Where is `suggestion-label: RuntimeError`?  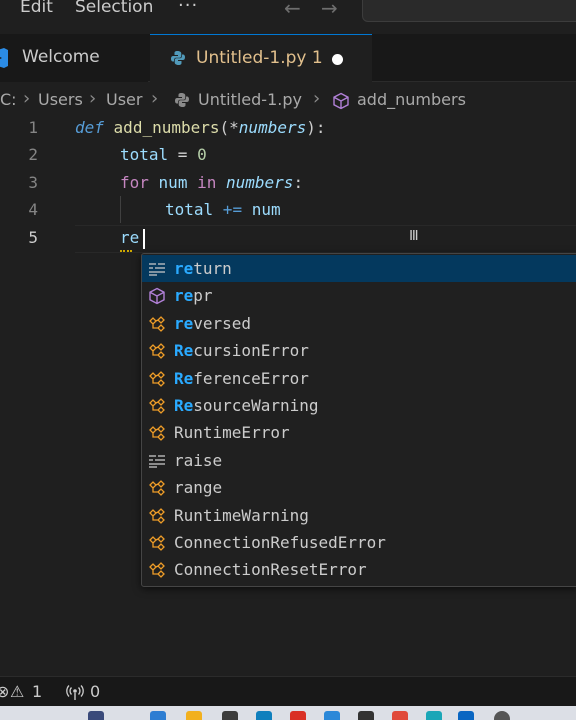 suggestion-label: RuntimeError is located at coordinates (232, 433).